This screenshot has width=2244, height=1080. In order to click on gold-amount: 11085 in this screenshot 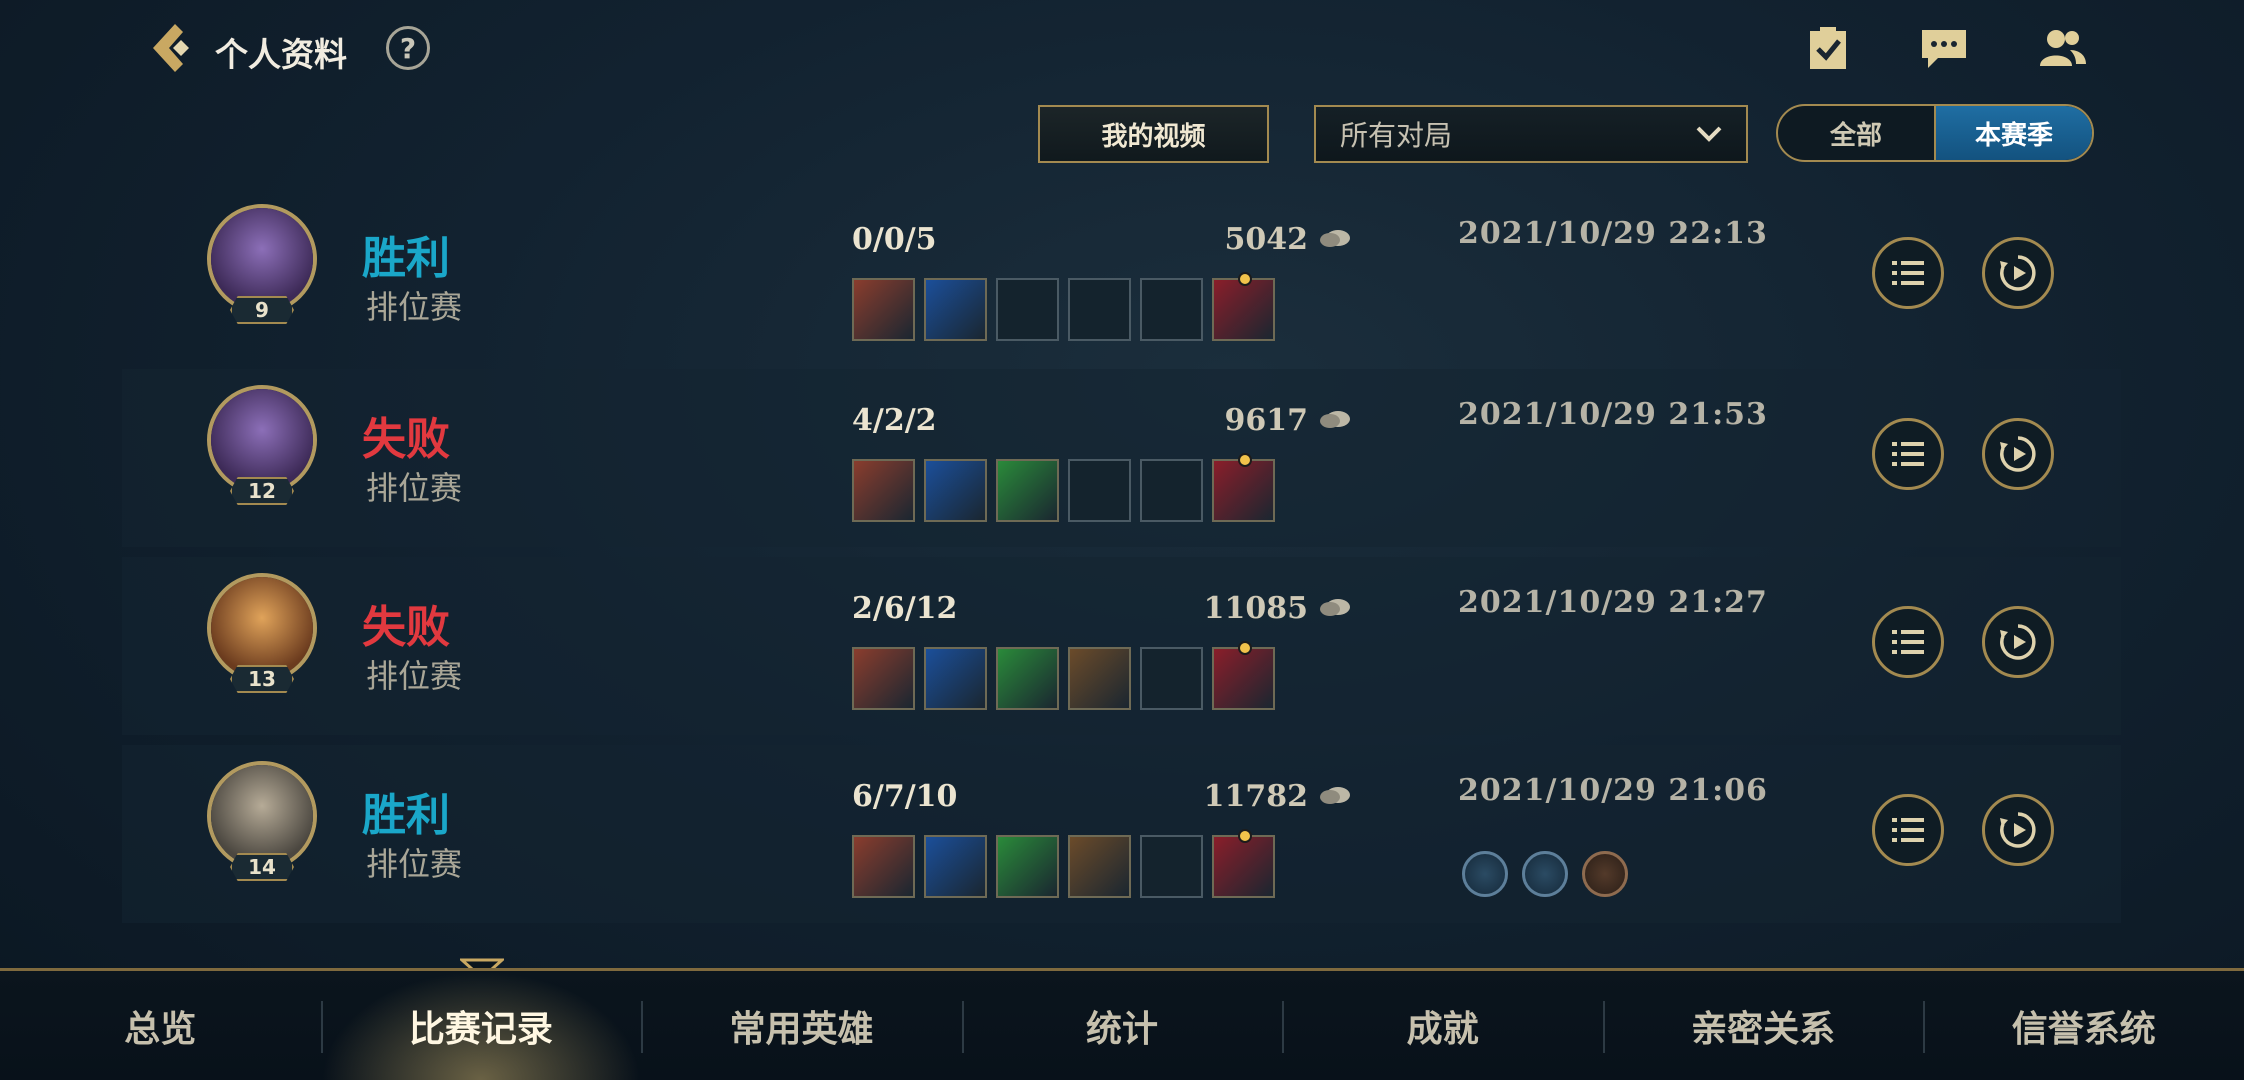, I will do `click(1237, 608)`.